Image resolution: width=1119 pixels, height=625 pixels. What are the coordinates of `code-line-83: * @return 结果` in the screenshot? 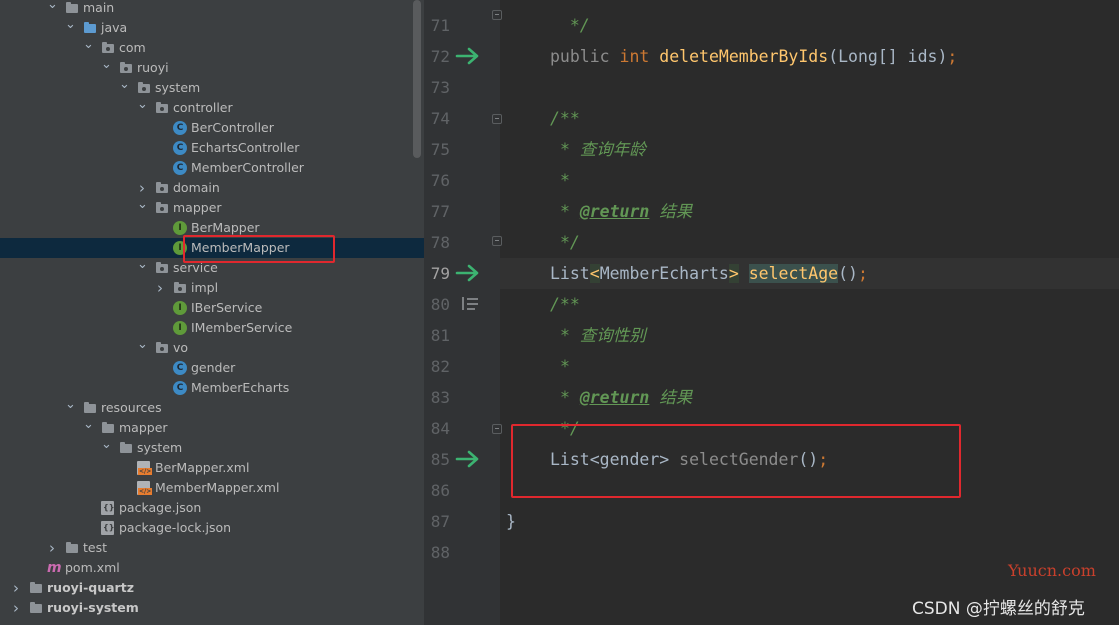 It's located at (626, 397).